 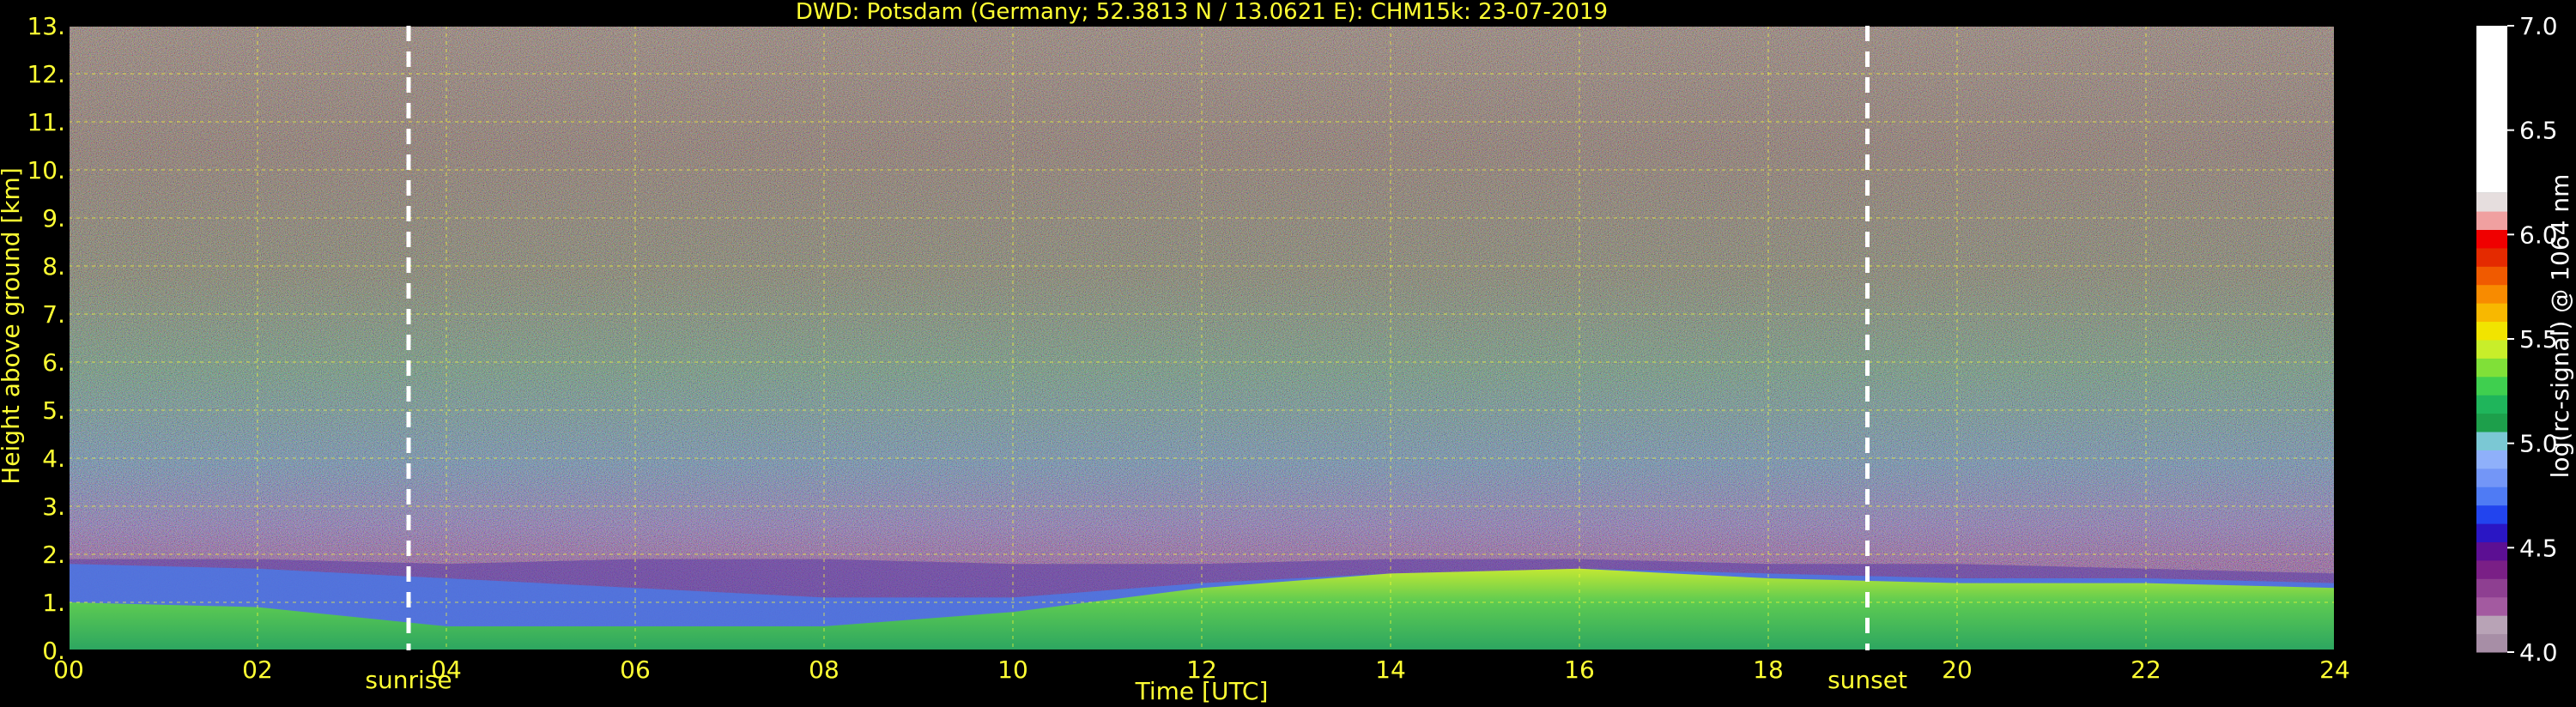 I want to click on x-axis-label: Time [UTC], so click(x=1202, y=691).